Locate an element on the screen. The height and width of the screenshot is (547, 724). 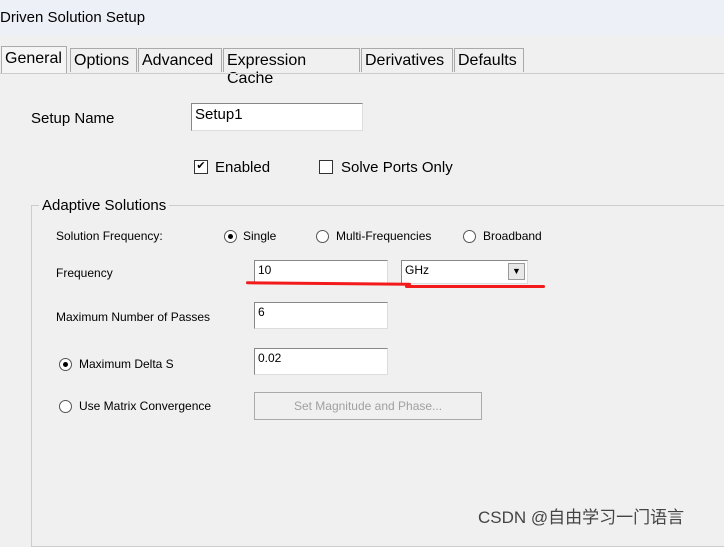
tab-derivatives: Derivatives is located at coordinates (407, 60).